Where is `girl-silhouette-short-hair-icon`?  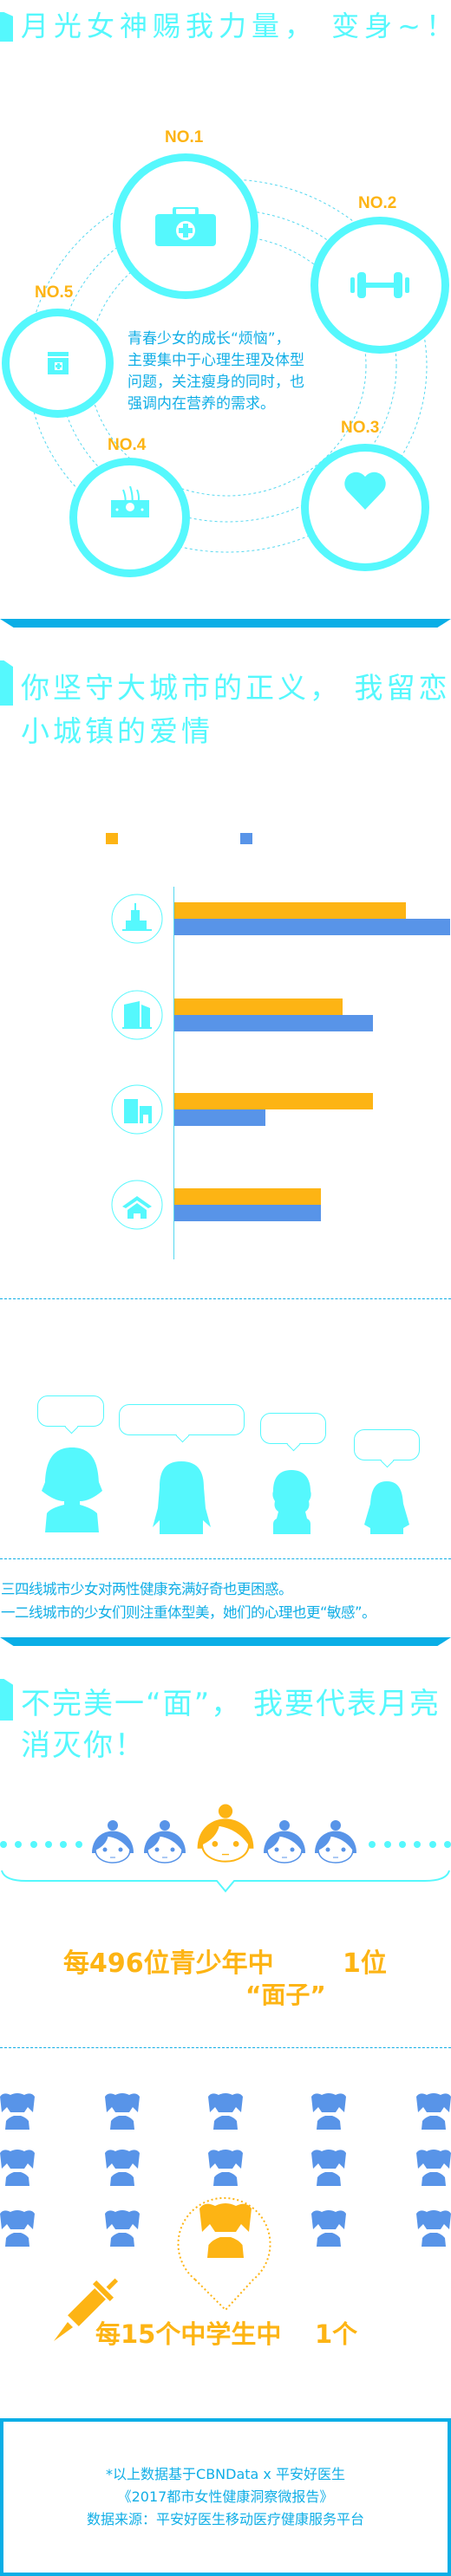
girl-silhouette-short-hair-icon is located at coordinates (72, 1489).